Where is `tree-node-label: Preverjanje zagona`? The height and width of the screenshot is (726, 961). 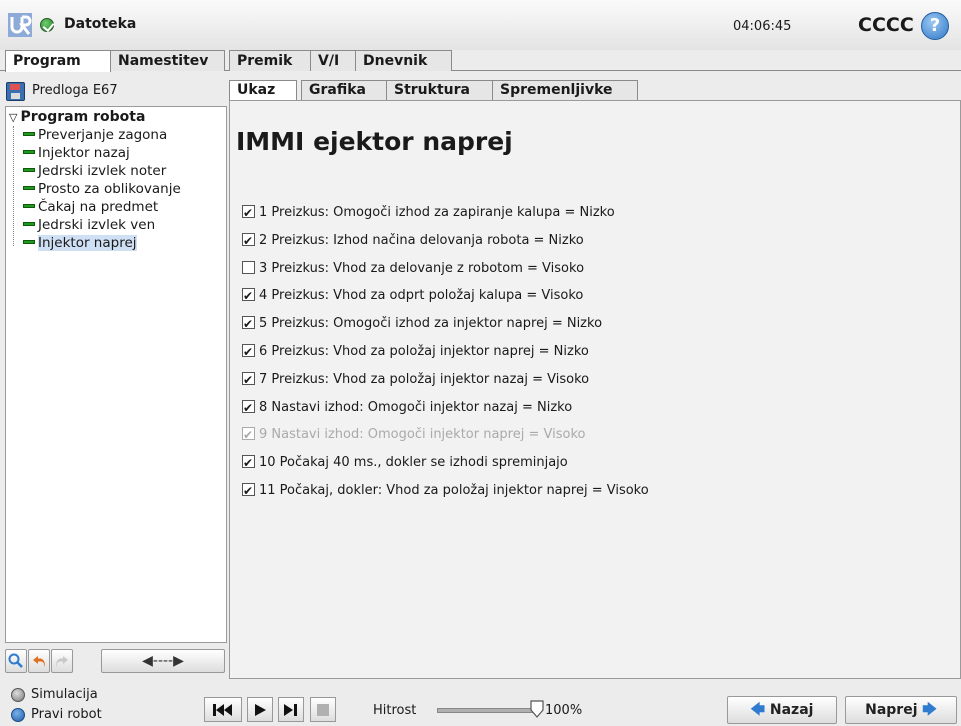 tree-node-label: Preverjanje zagona is located at coordinates (103, 135).